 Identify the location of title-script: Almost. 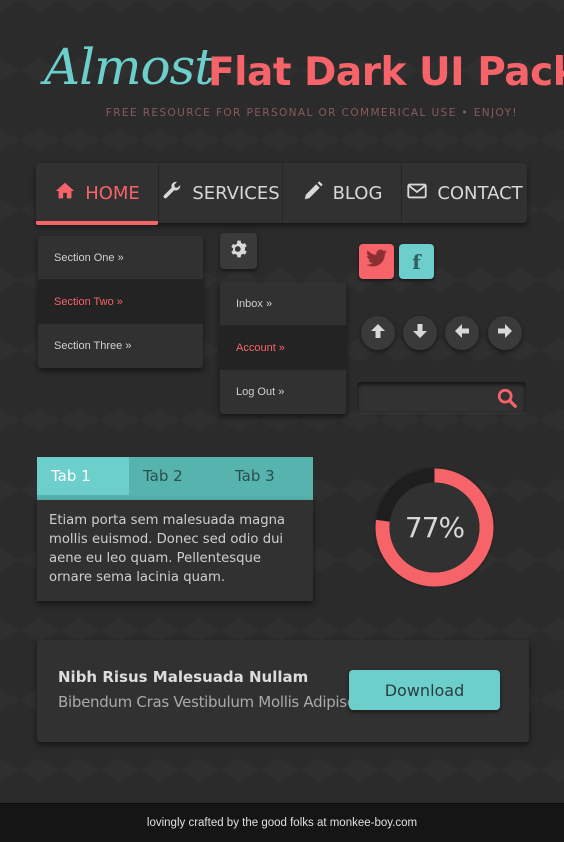
(129, 67).